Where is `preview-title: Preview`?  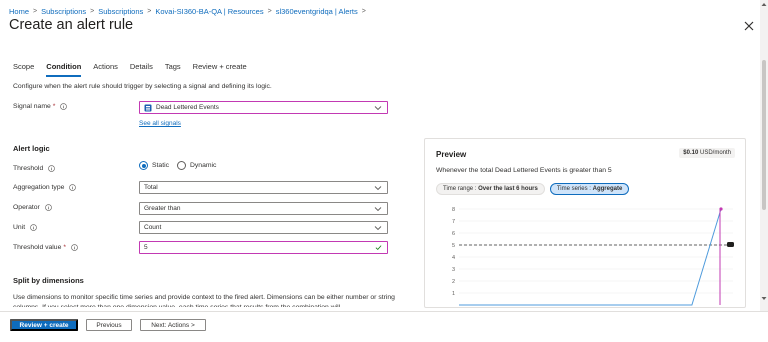
preview-title: Preview is located at coordinates (451, 154).